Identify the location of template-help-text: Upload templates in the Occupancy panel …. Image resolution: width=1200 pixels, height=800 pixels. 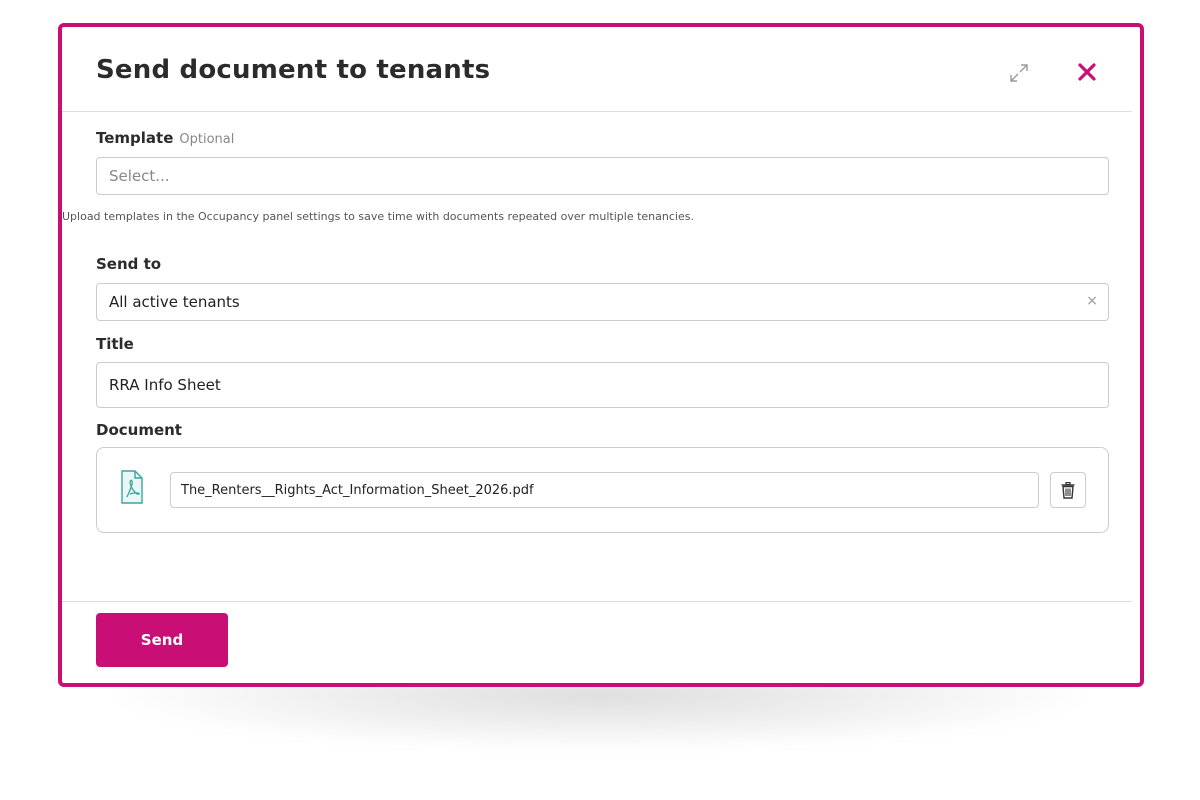
(378, 216).